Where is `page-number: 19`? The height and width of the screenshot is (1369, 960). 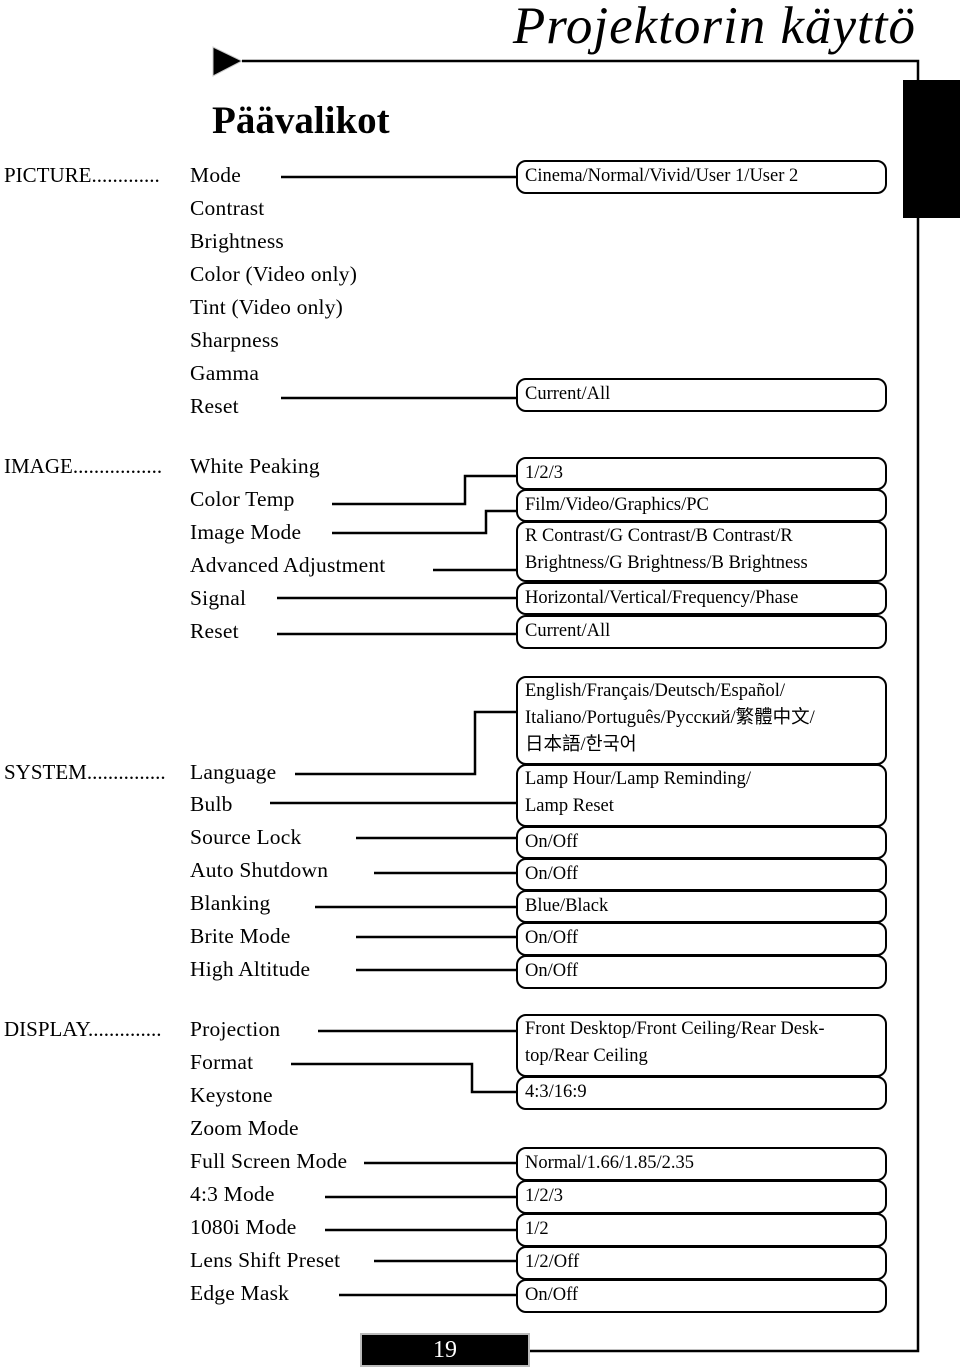
page-number: 19 is located at coordinates (445, 1350).